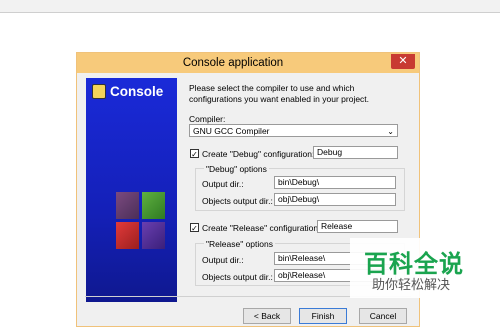  What do you see at coordinates (323, 316) in the screenshot?
I see `finish-button: Finish` at bounding box center [323, 316].